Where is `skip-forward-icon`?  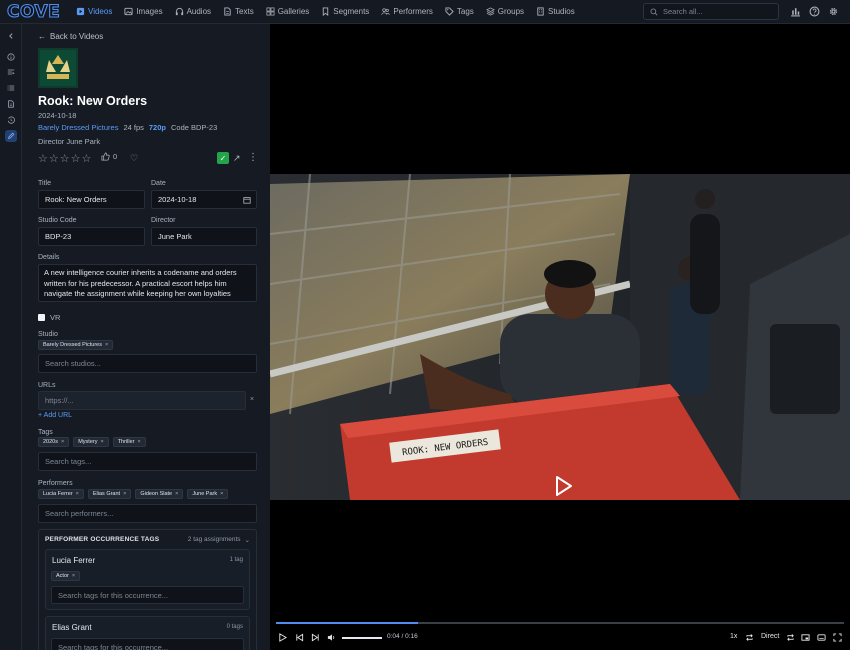 skip-forward-icon is located at coordinates (315, 637).